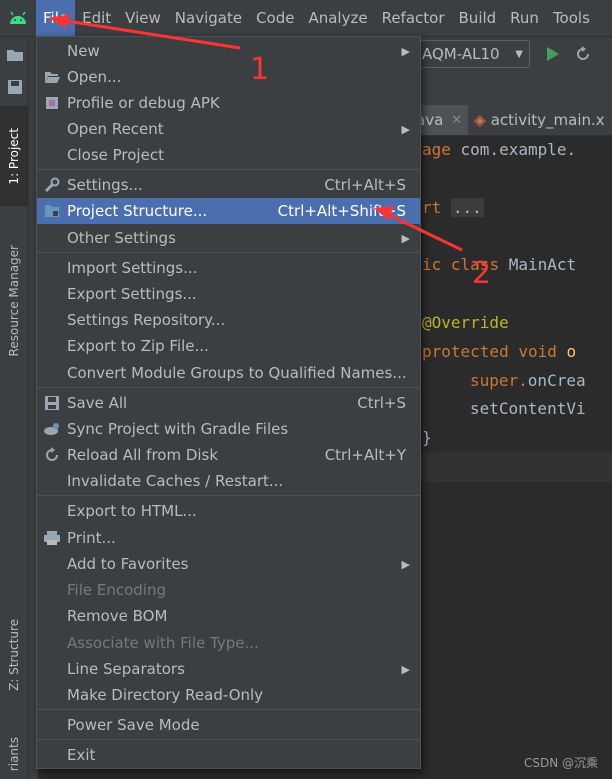 The height and width of the screenshot is (779, 612). I want to click on menu-item-profile-apk: Profile or debug APK, so click(228, 103).